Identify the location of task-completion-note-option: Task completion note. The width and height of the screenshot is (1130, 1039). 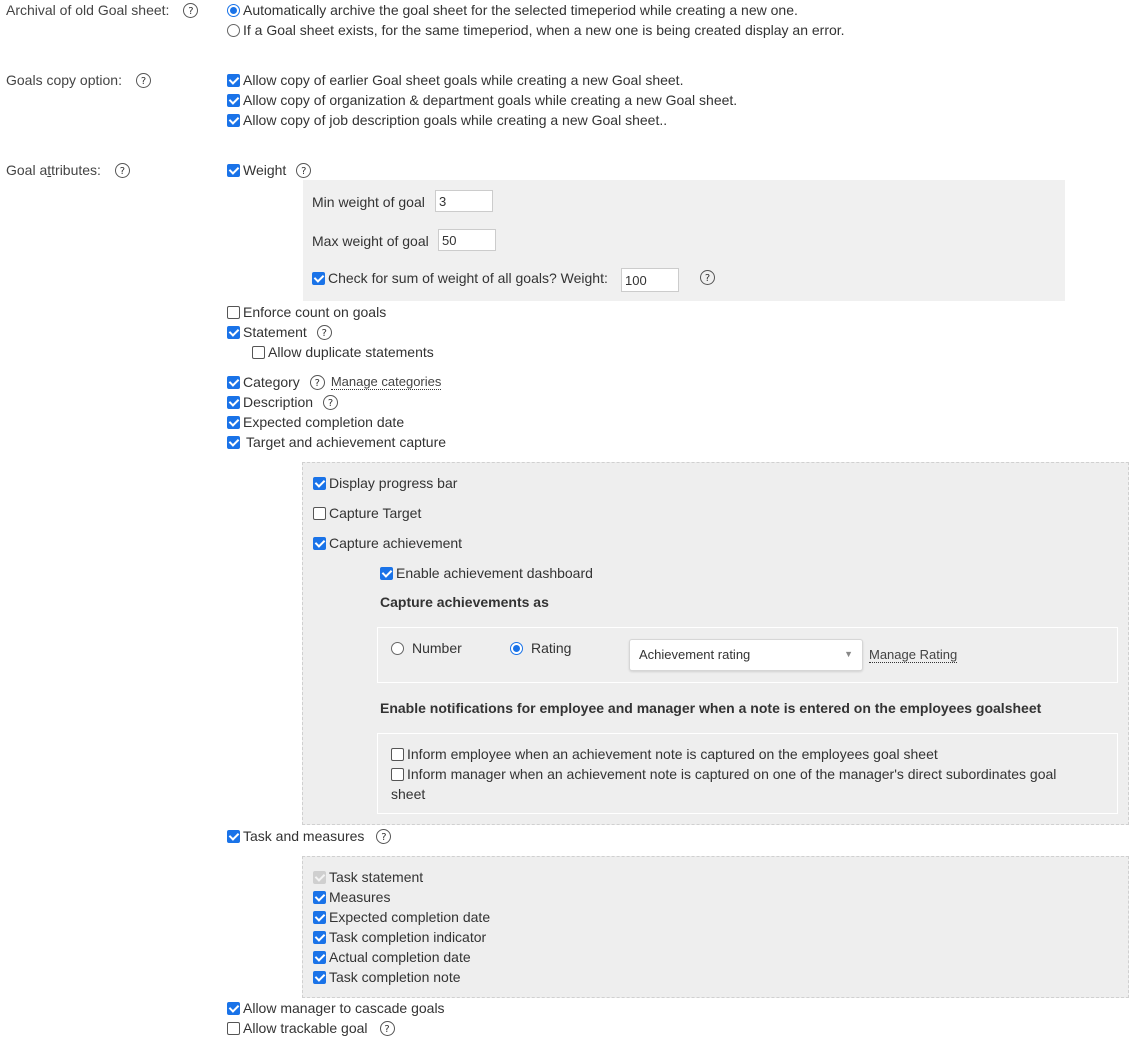
(387, 977).